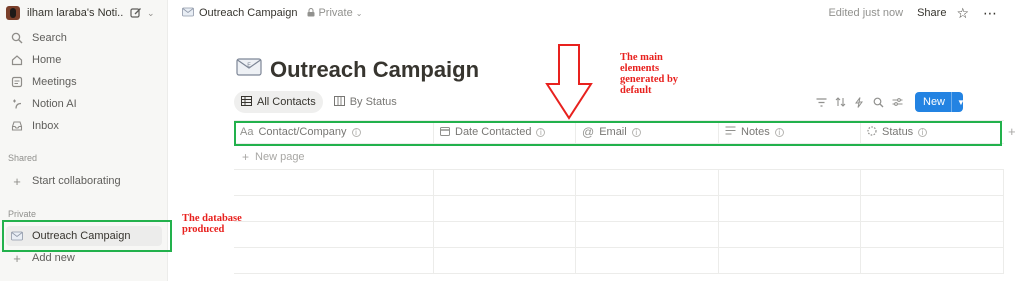 The image size is (1024, 281). I want to click on more-icon: ⋯, so click(990, 13).